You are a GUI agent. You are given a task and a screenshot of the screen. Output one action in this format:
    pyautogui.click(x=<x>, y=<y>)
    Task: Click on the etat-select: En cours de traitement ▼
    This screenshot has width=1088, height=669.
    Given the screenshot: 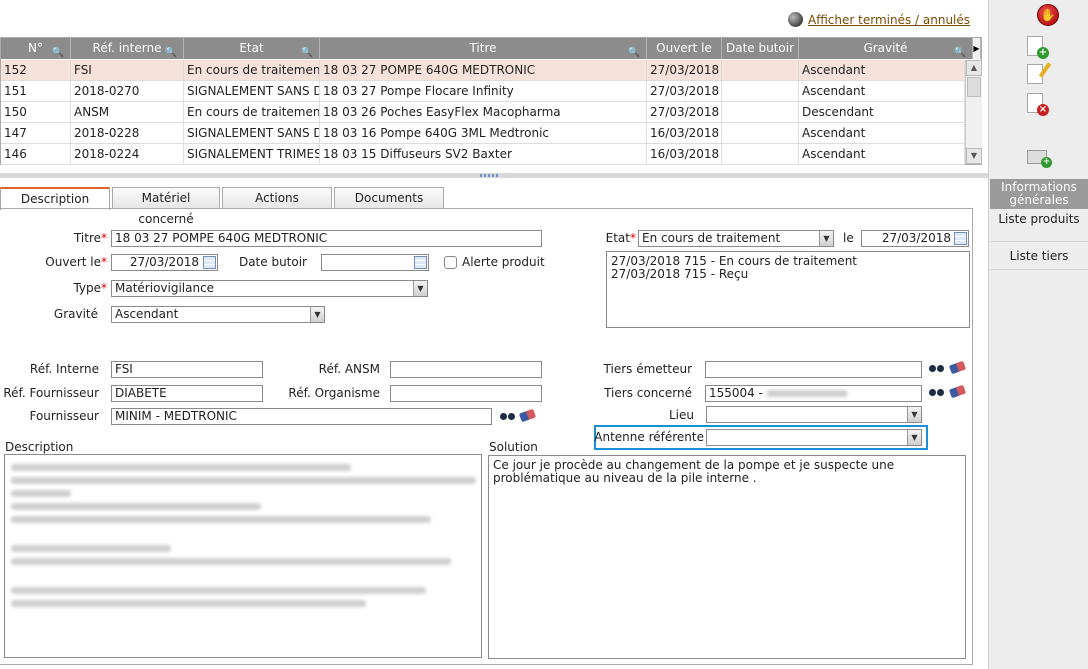 What is the action you would take?
    pyautogui.click(x=736, y=238)
    